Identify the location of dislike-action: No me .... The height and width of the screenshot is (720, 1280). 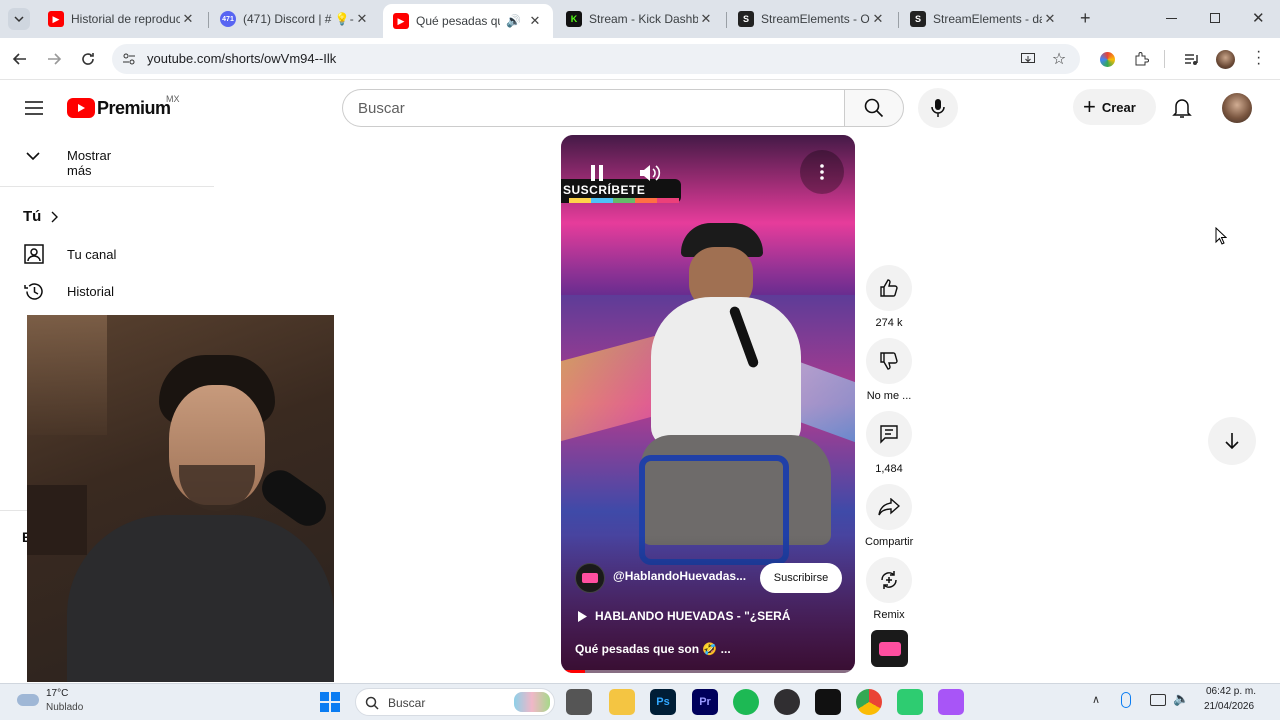
(889, 370).